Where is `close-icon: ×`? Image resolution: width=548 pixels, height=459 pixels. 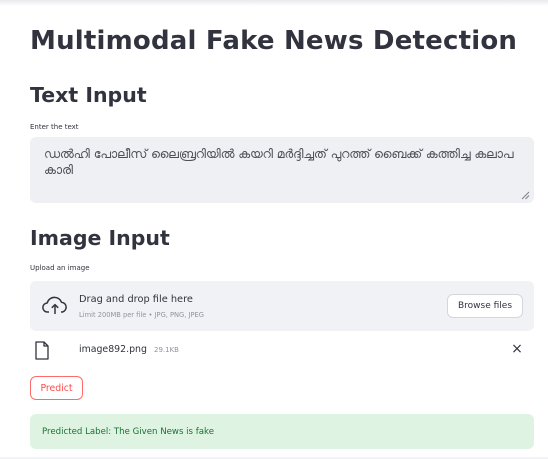
close-icon: × is located at coordinates (517, 349).